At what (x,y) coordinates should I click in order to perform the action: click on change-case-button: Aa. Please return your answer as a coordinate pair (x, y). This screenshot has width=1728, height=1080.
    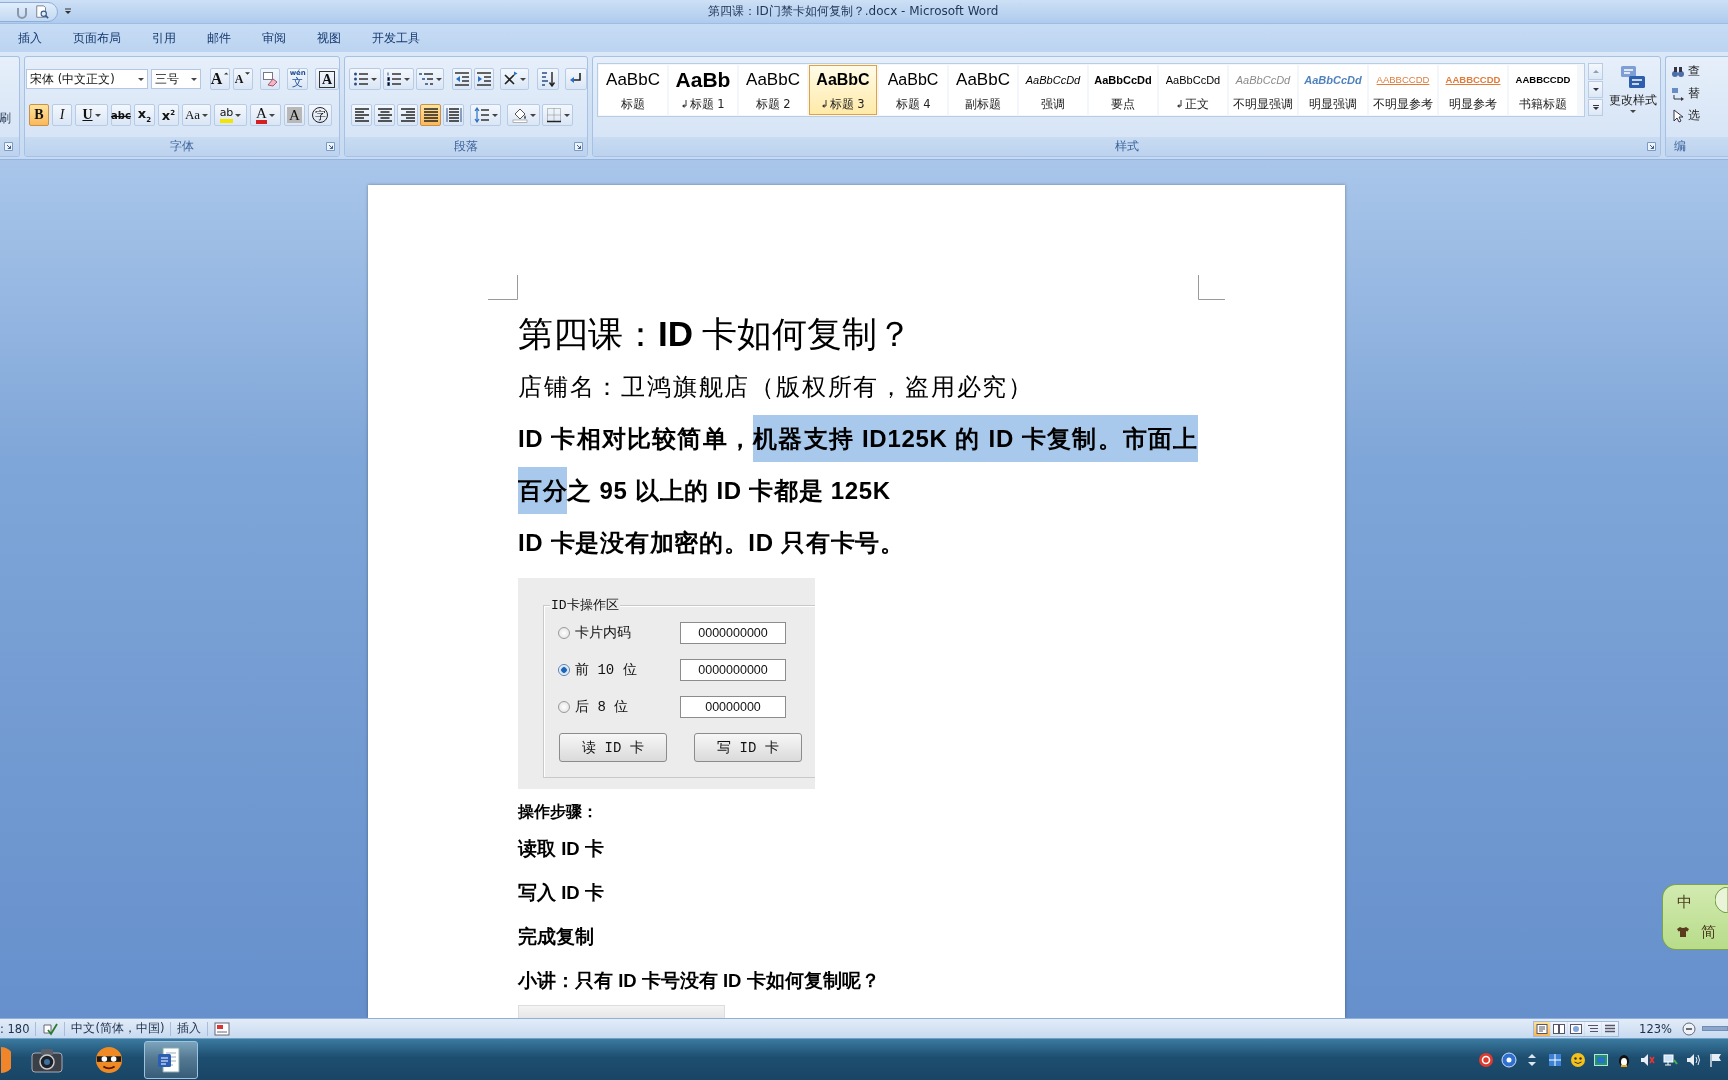
    Looking at the image, I should click on (196, 115).